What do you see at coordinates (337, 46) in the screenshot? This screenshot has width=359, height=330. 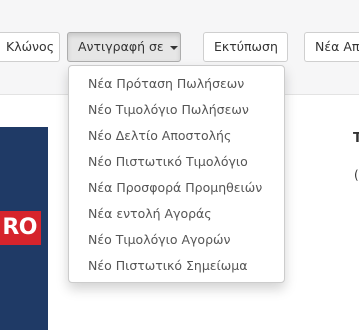 I see `new-button-label: Νέα Απ` at bounding box center [337, 46].